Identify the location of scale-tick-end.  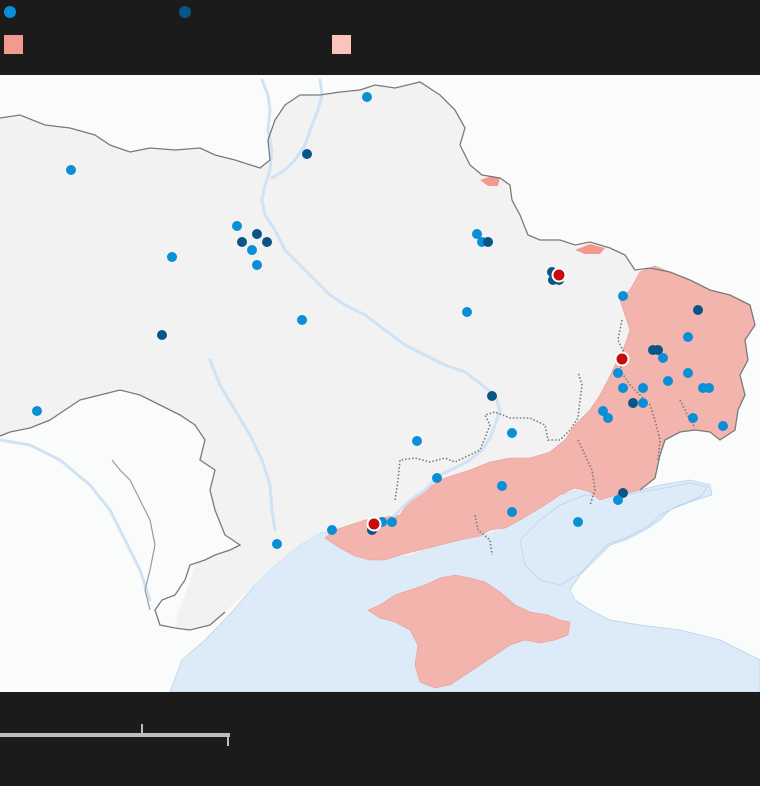
(228, 739).